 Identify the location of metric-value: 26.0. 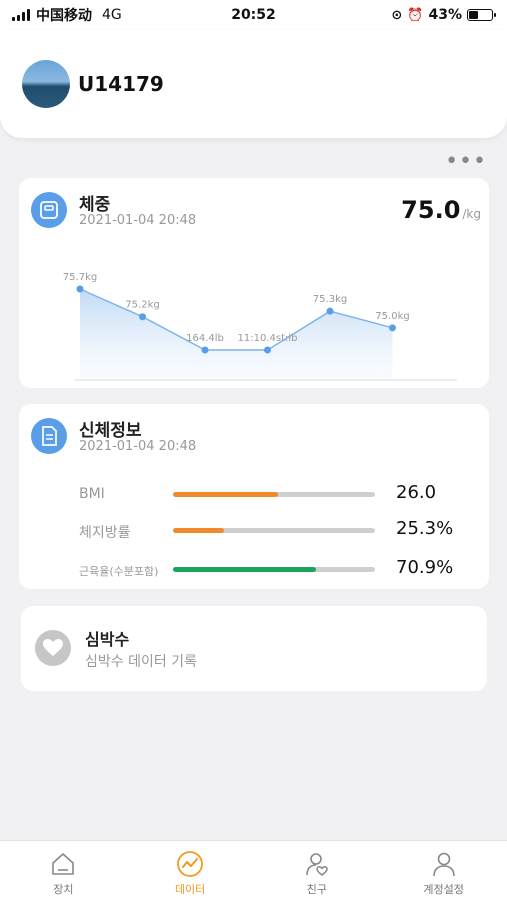
(416, 492).